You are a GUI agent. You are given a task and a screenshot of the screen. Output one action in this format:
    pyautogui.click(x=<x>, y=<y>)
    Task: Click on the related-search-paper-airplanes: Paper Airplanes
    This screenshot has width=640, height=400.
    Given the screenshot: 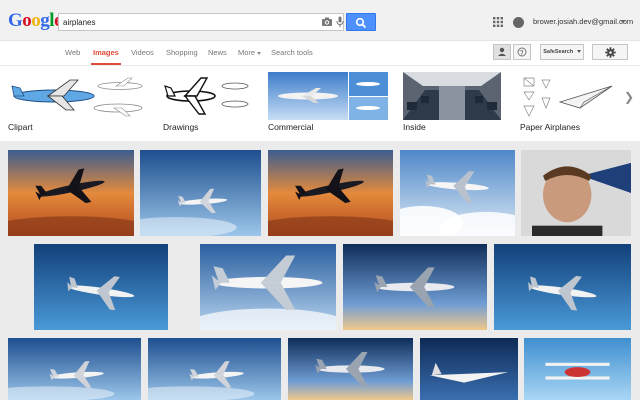 What is the action you would take?
    pyautogui.click(x=569, y=104)
    